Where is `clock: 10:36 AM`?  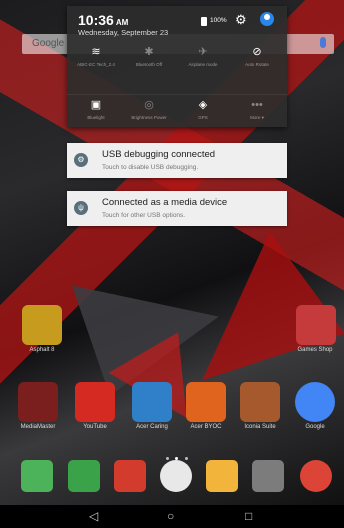 clock: 10:36 AM is located at coordinates (103, 20).